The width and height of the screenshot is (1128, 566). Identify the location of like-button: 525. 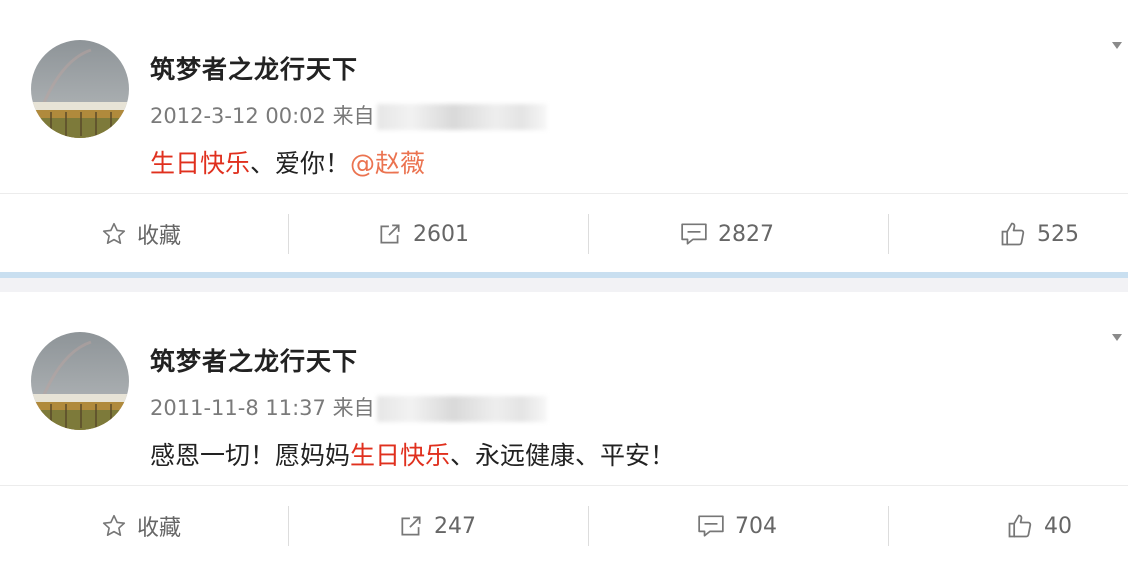
(1013, 234).